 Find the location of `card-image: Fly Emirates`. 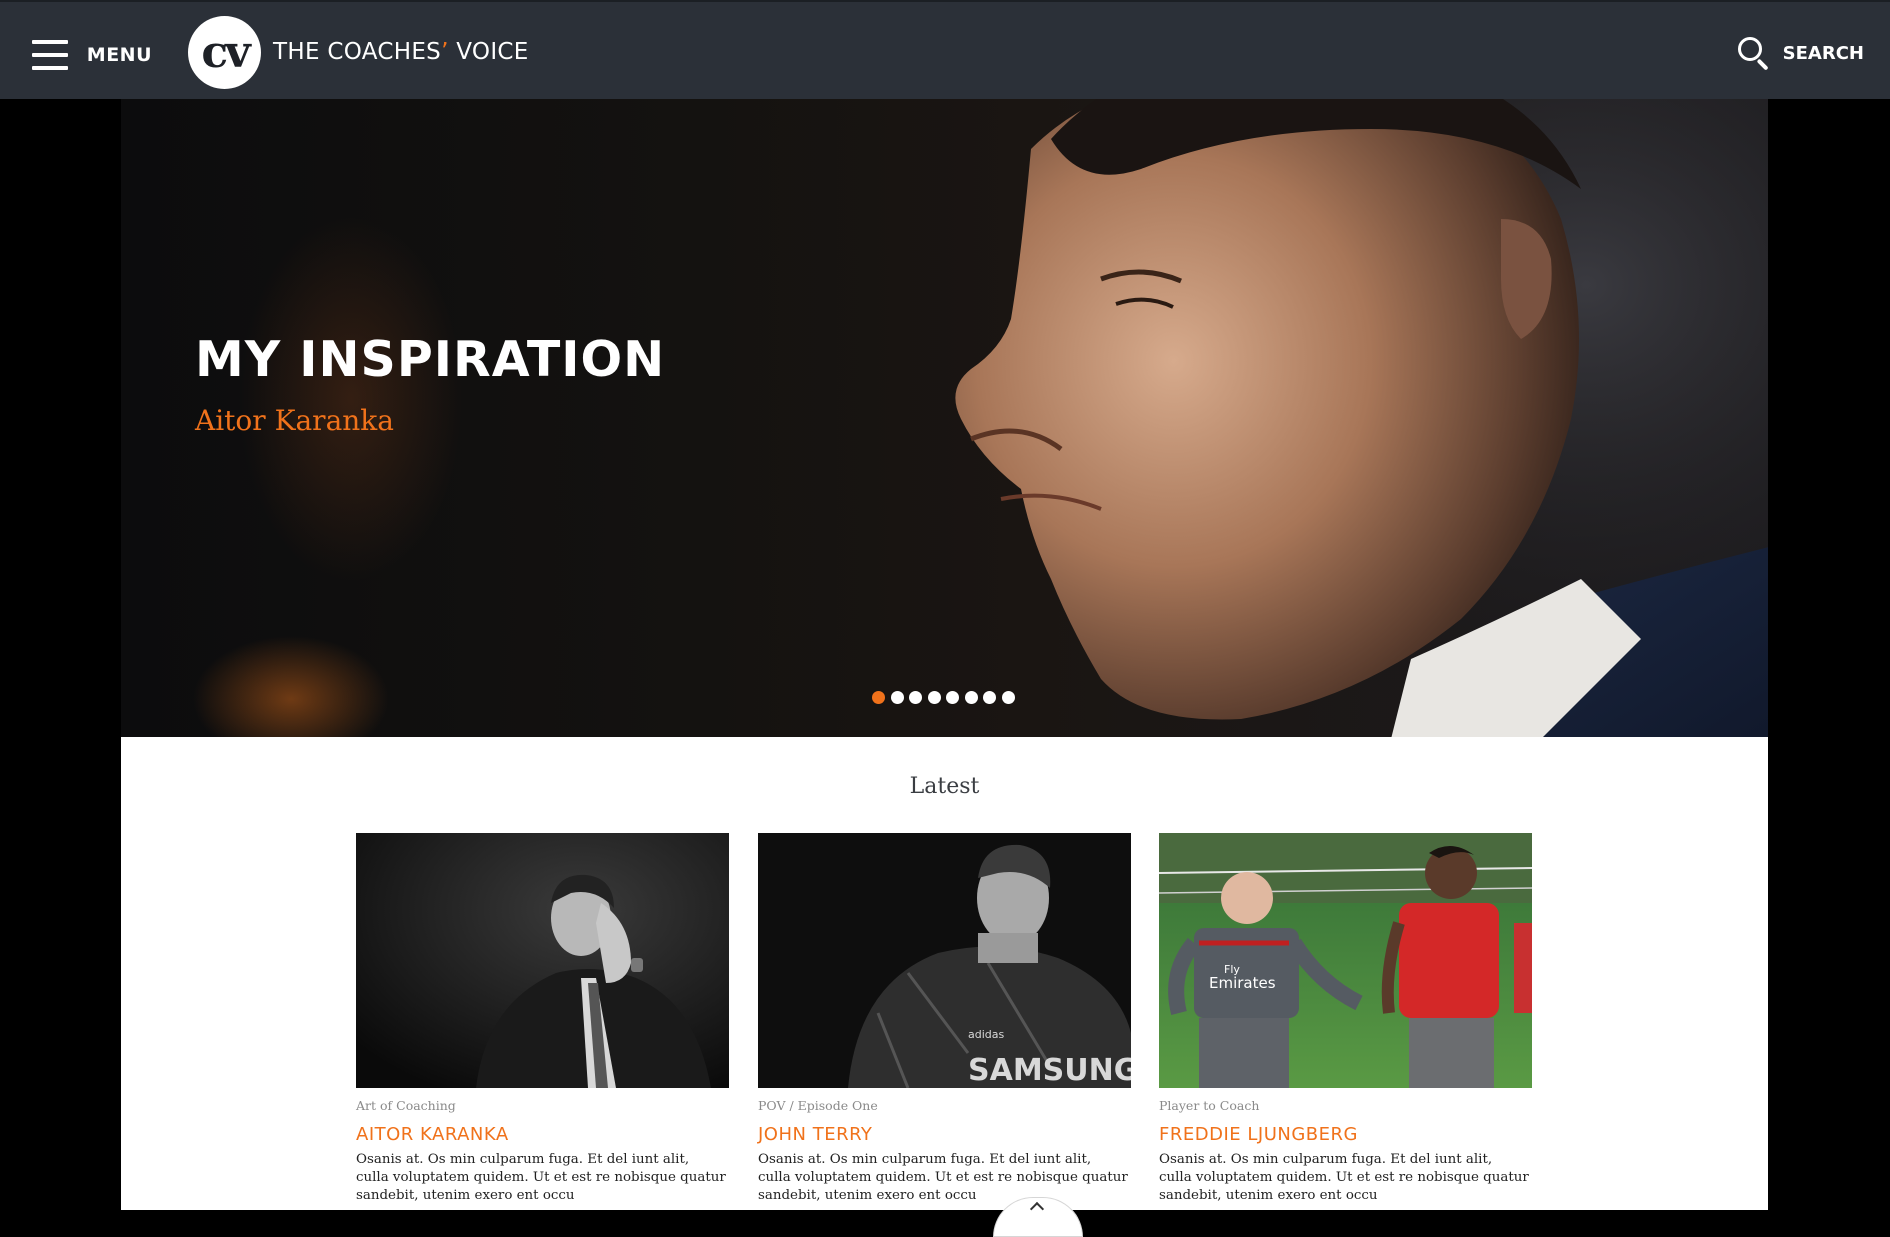

card-image: Fly Emirates is located at coordinates (1345, 960).